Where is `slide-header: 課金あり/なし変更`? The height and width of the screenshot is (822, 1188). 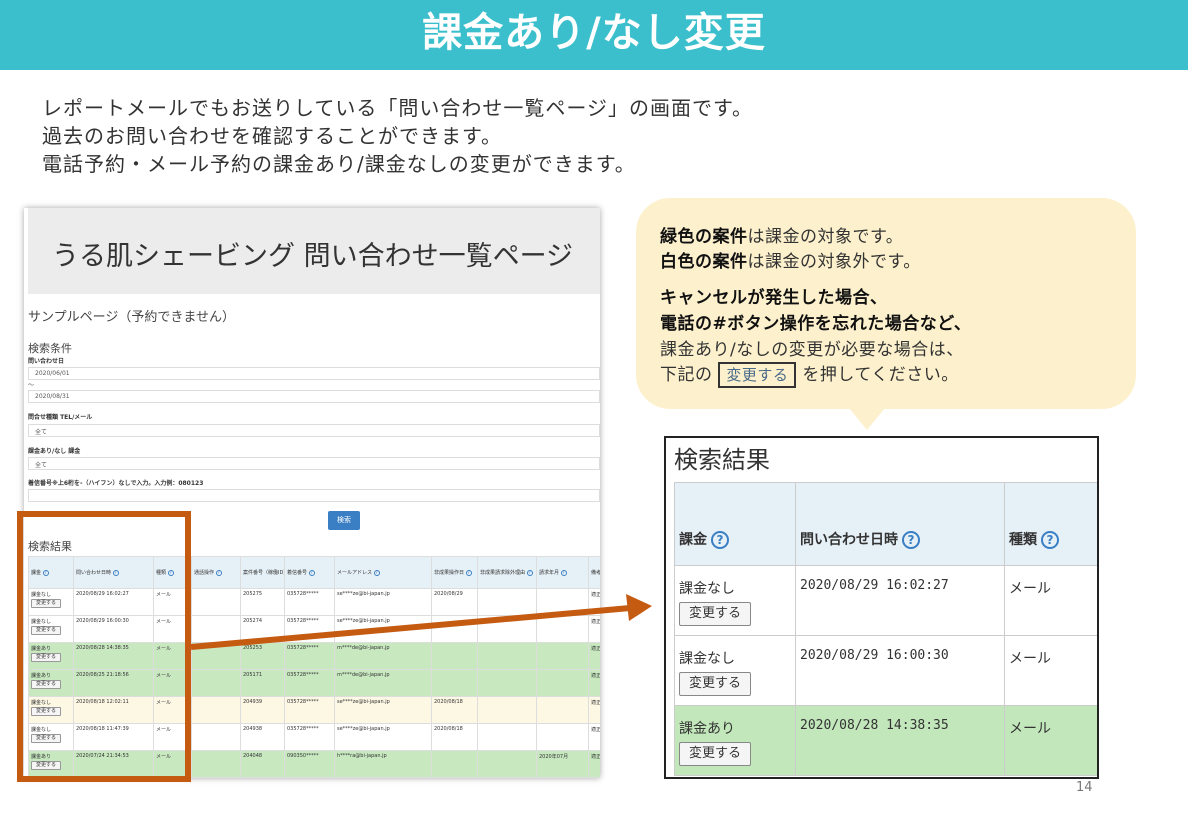 slide-header: 課金あり/なし変更 is located at coordinates (594, 35).